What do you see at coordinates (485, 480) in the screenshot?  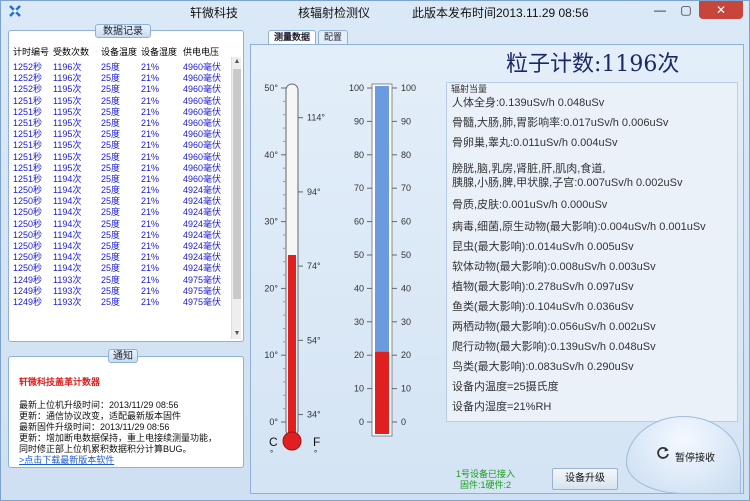 I see `device-status: 1号设备已接入 固件:1硬件:2` at bounding box center [485, 480].